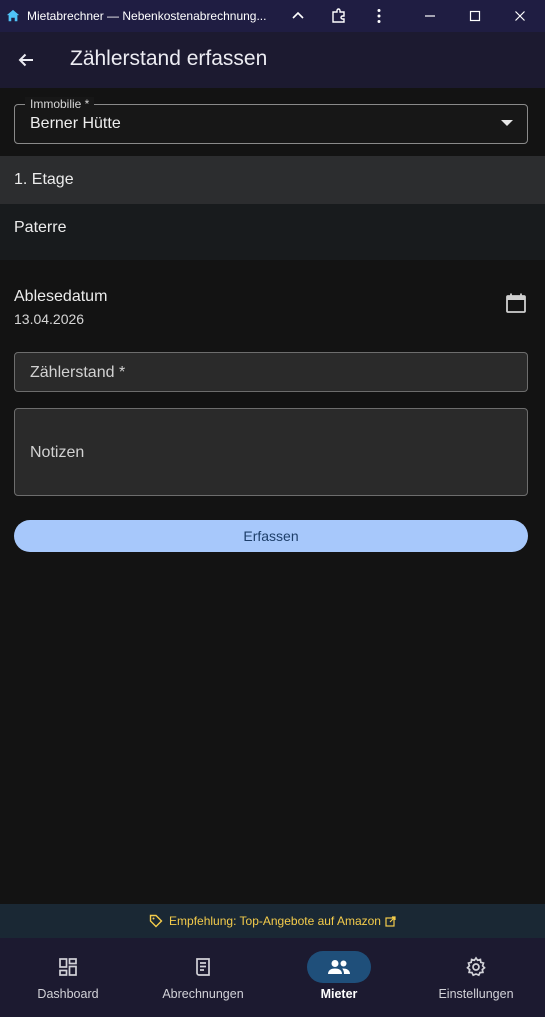 This screenshot has height=1017, width=545. I want to click on property-select-value: Berner Hütte, so click(75, 123).